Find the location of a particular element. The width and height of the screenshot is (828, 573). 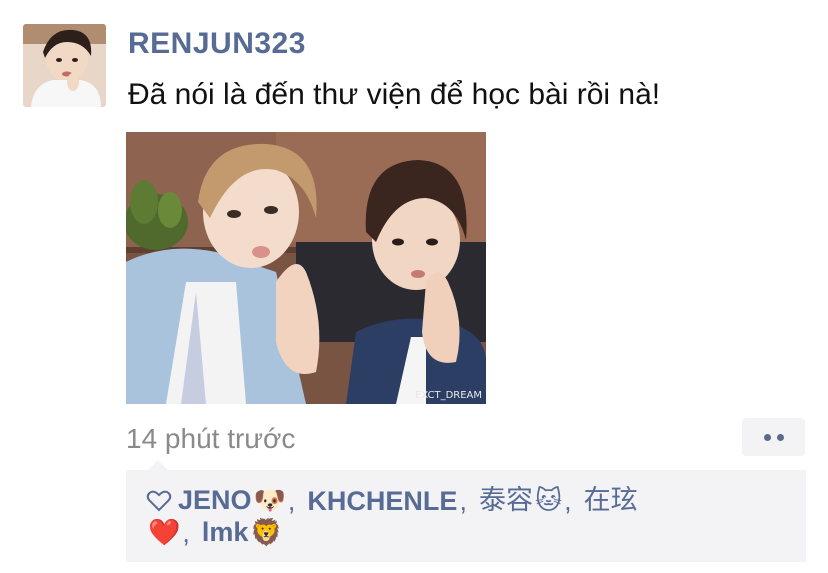

liker-name: JENO is located at coordinates (215, 500).